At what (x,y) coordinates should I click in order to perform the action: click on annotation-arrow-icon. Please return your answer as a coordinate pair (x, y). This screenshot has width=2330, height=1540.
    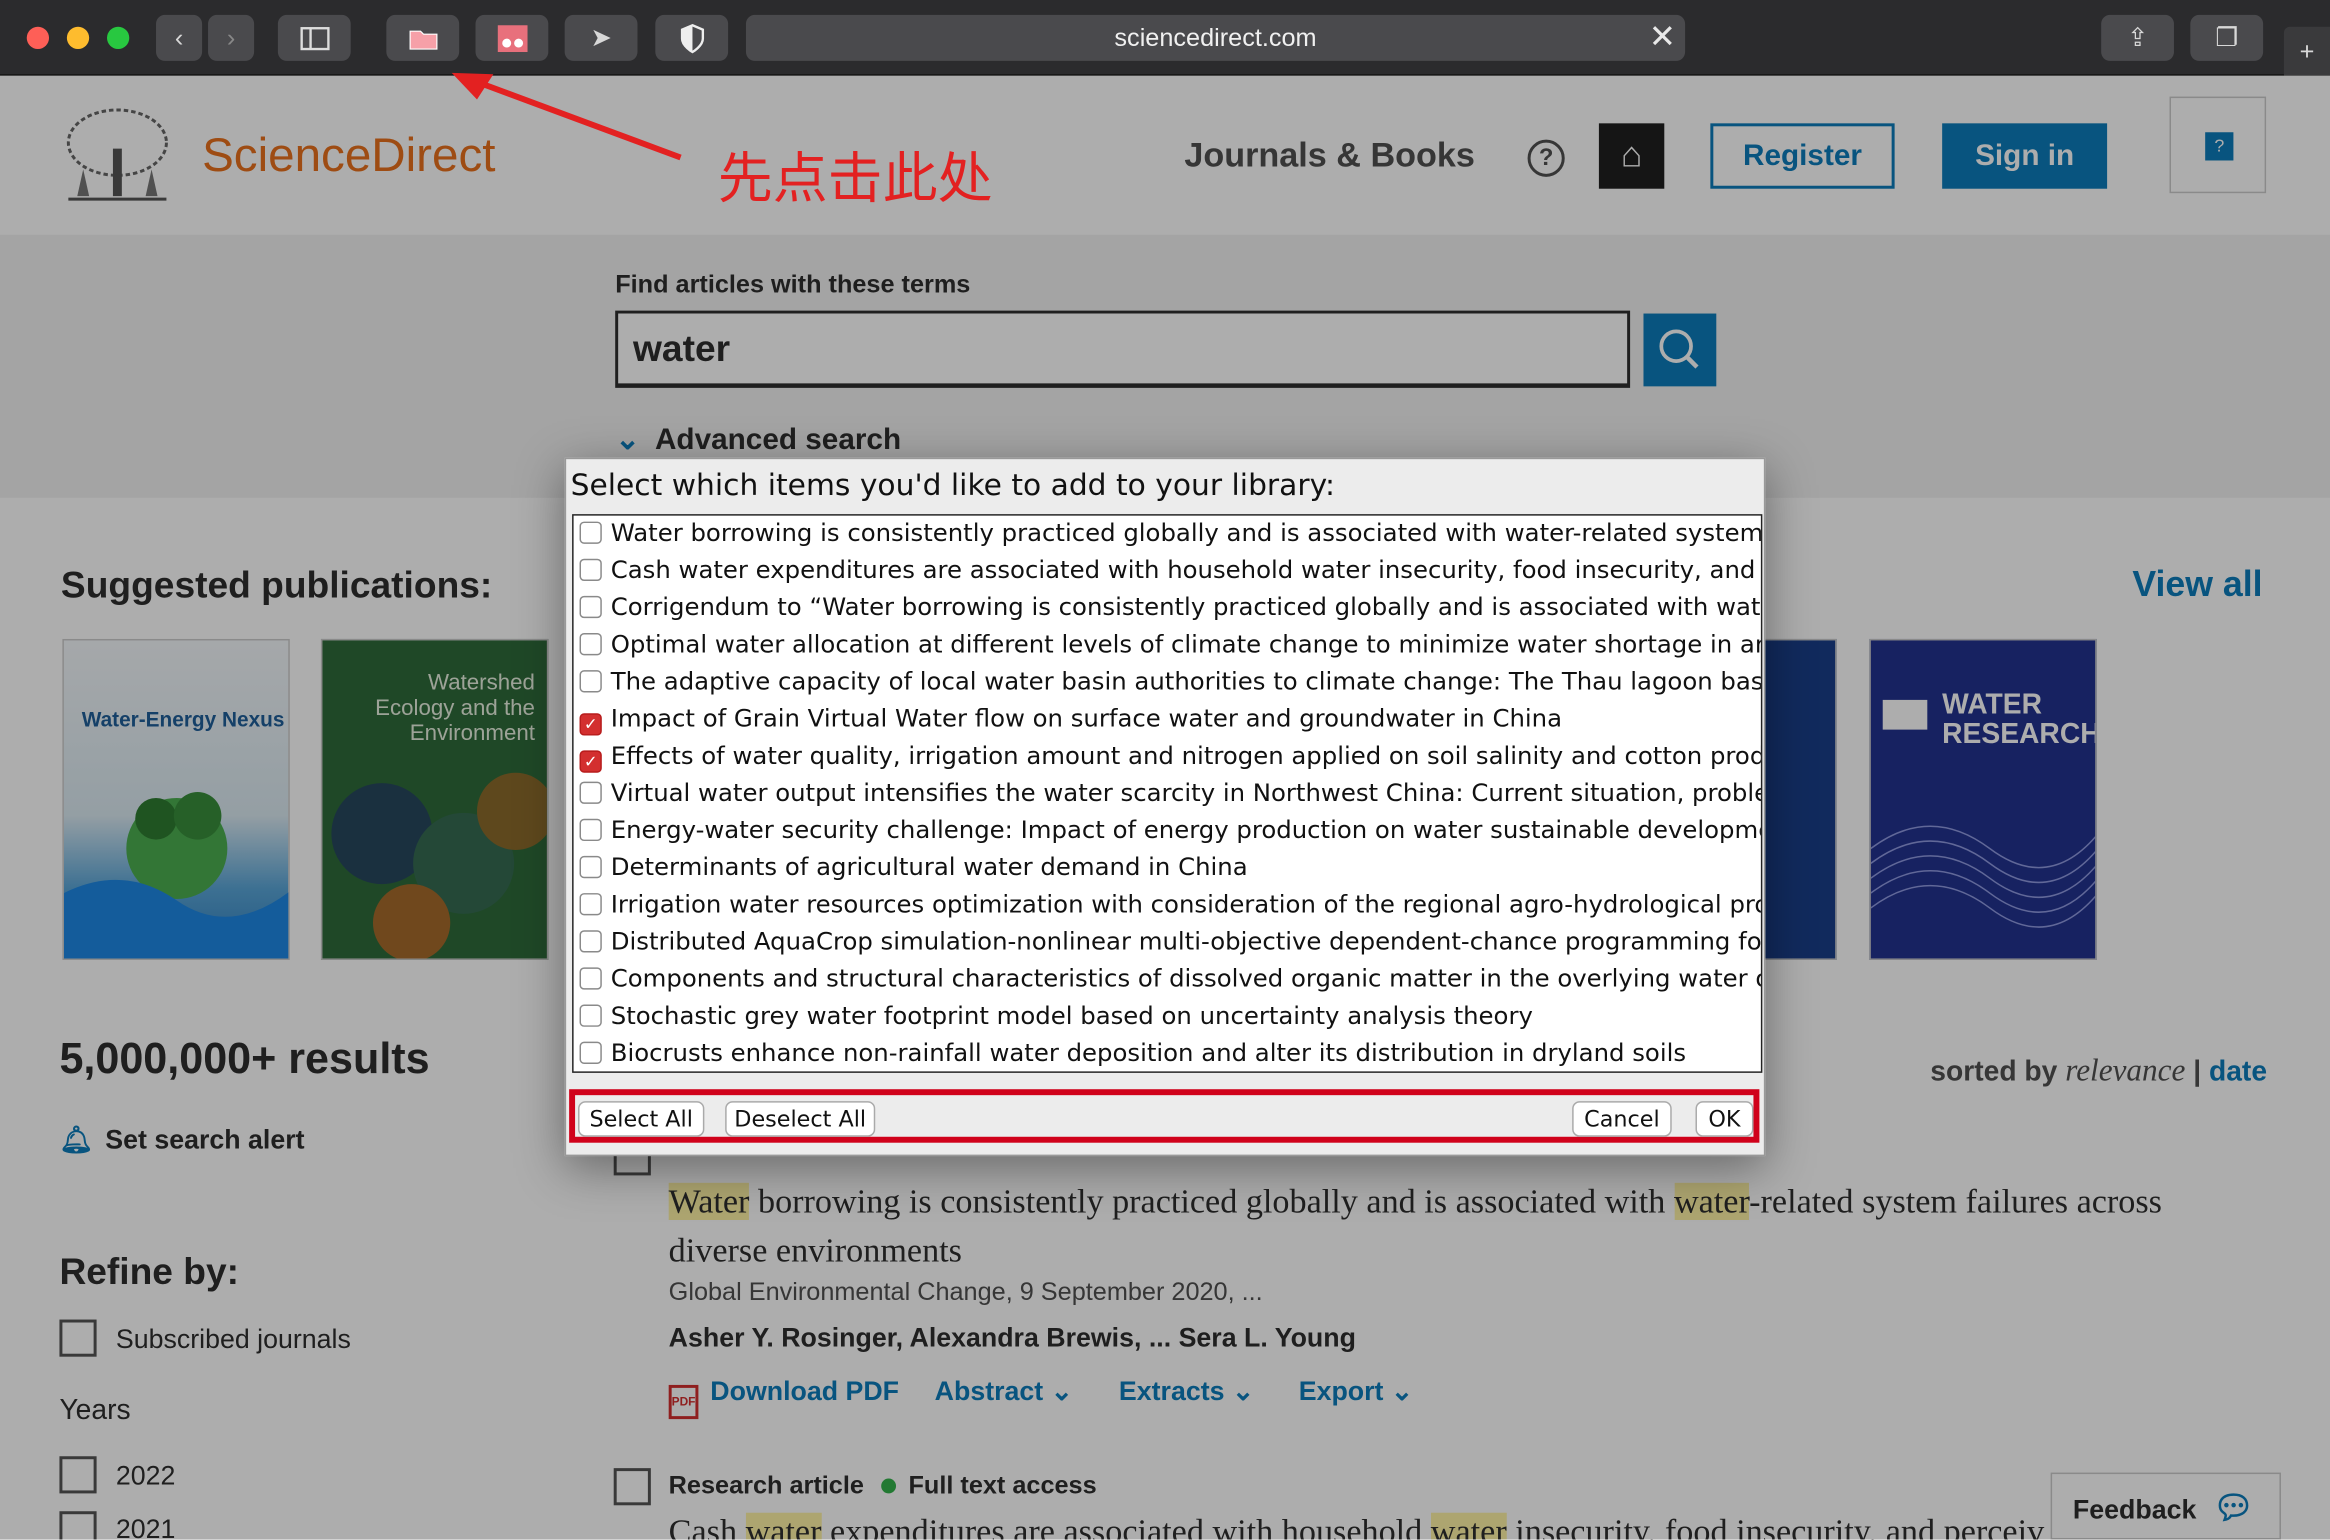
    Looking at the image, I should click on (566, 116).